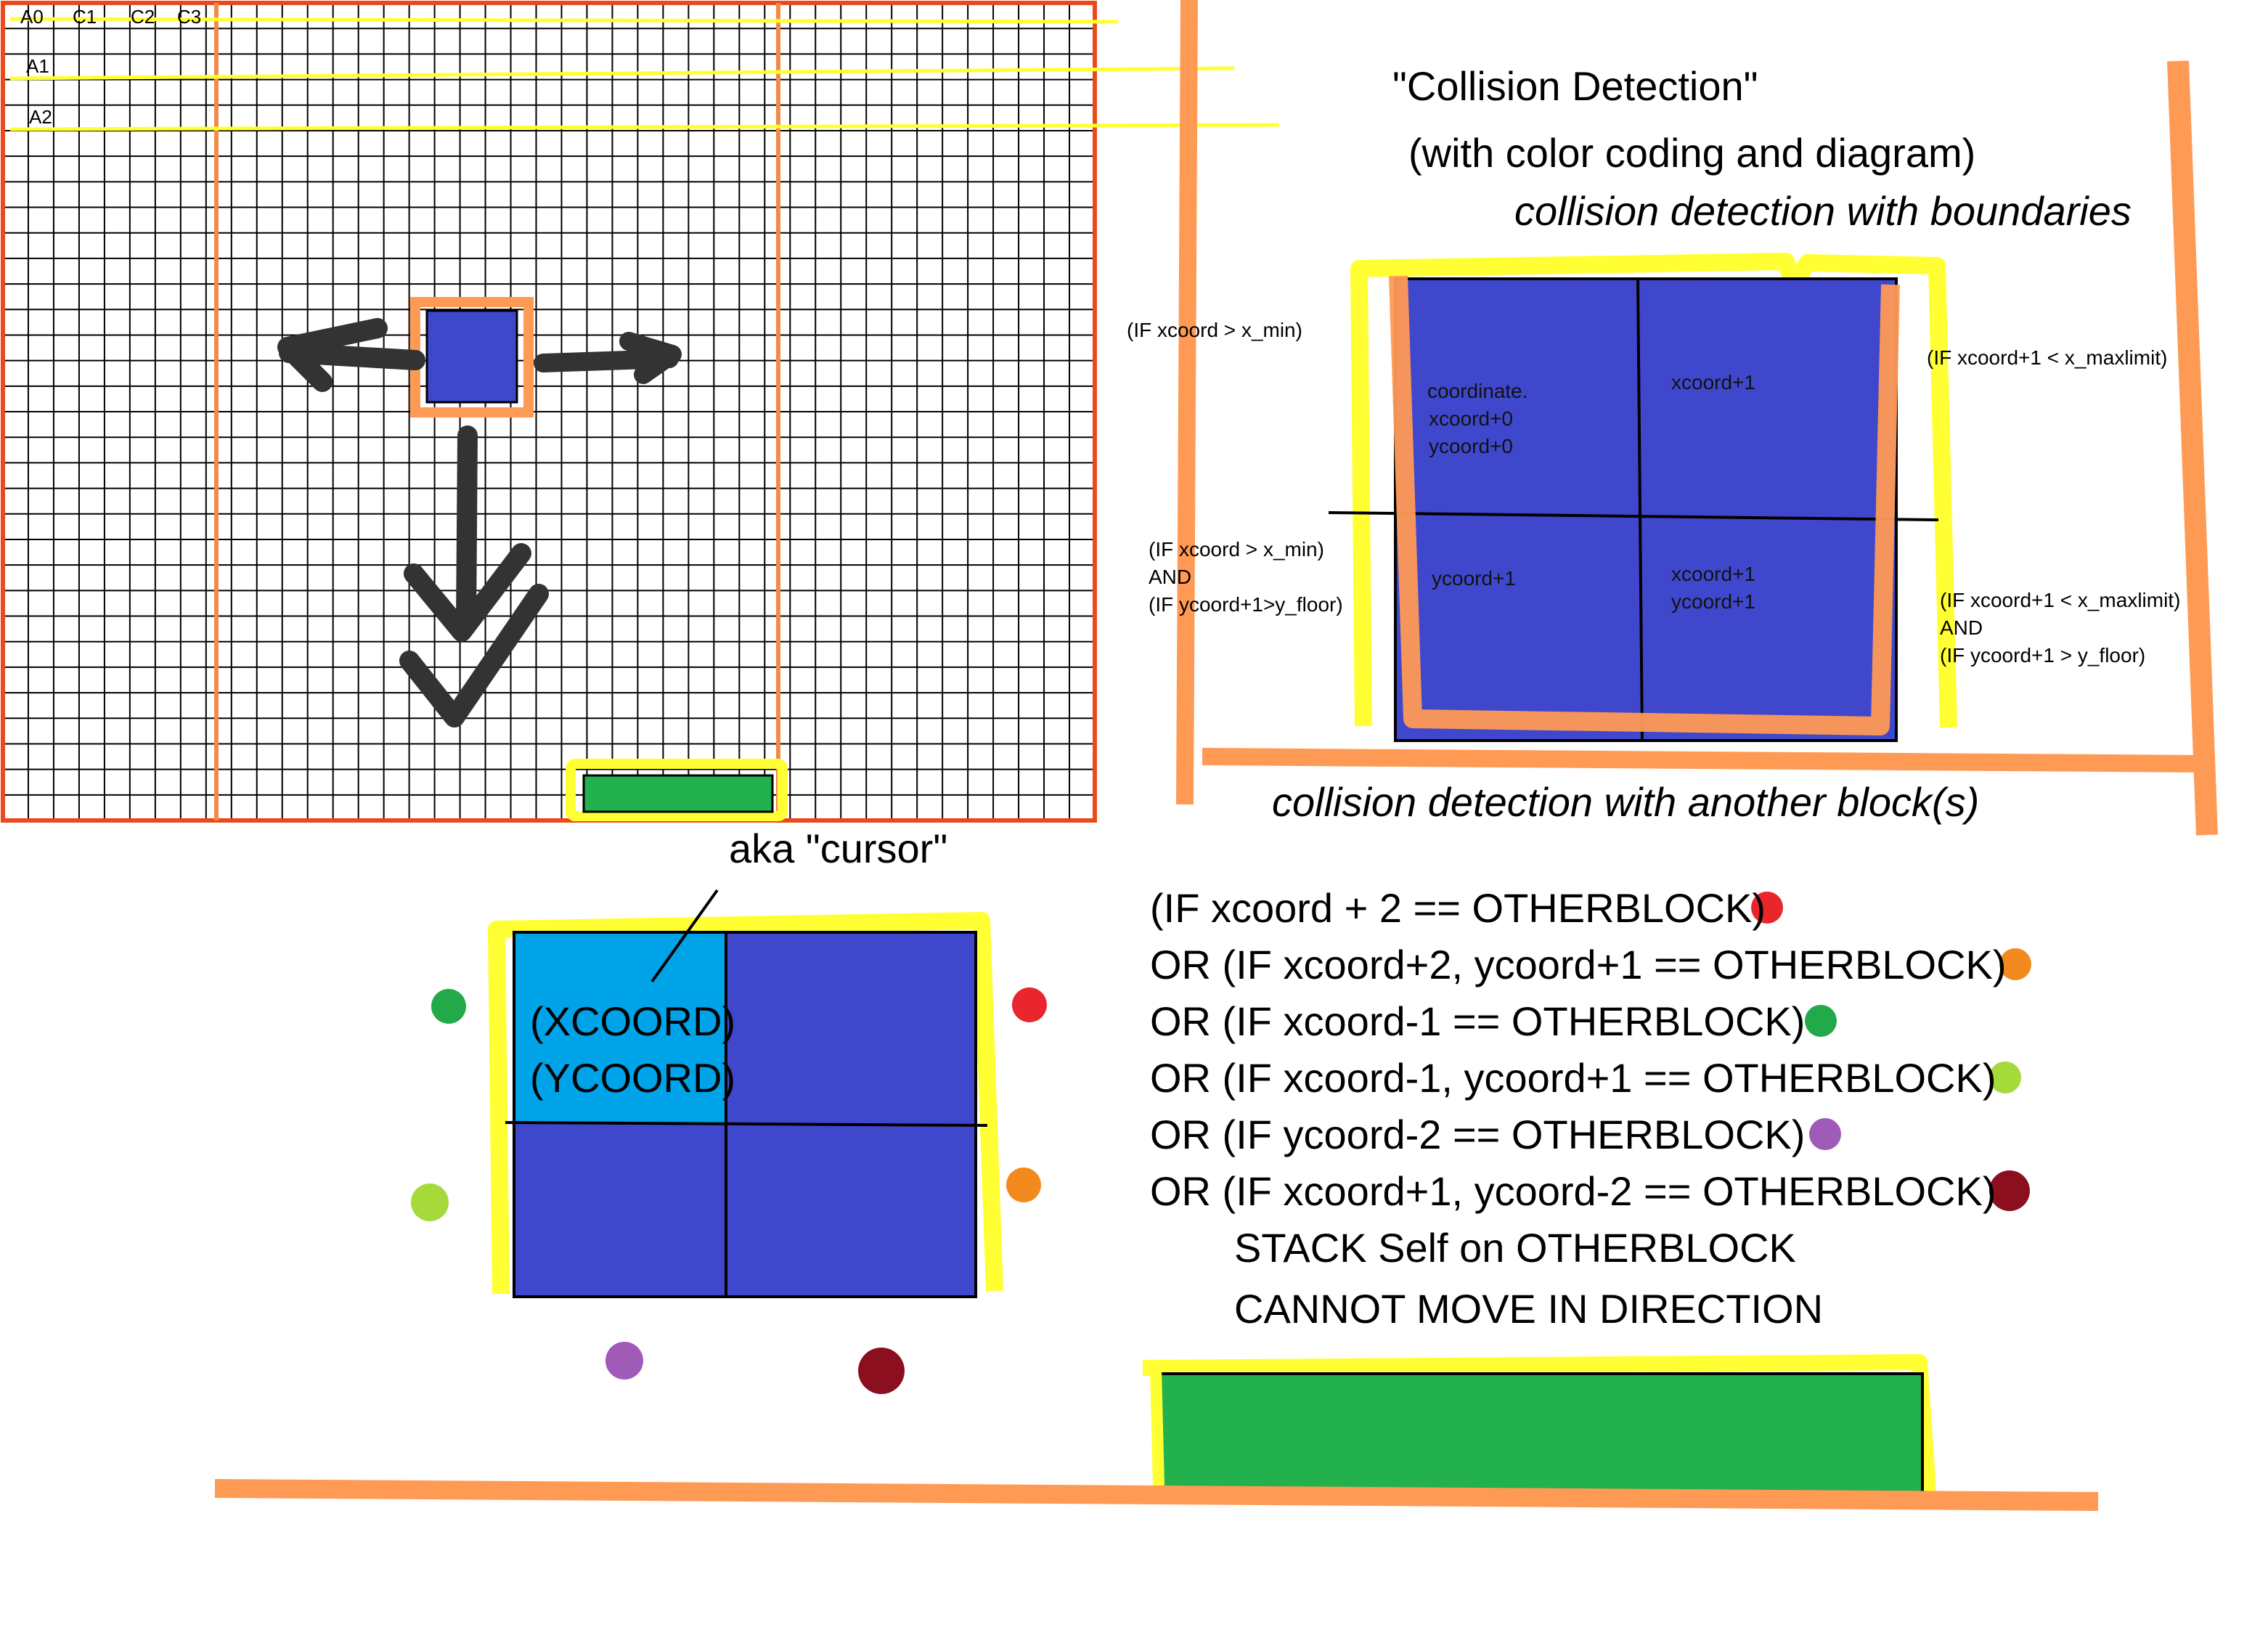 This screenshot has height=1638, width=2268. Describe the element at coordinates (1236, 549) in the screenshot. I see `left-bottom-line1: (IF xcoord > x_min)` at that location.